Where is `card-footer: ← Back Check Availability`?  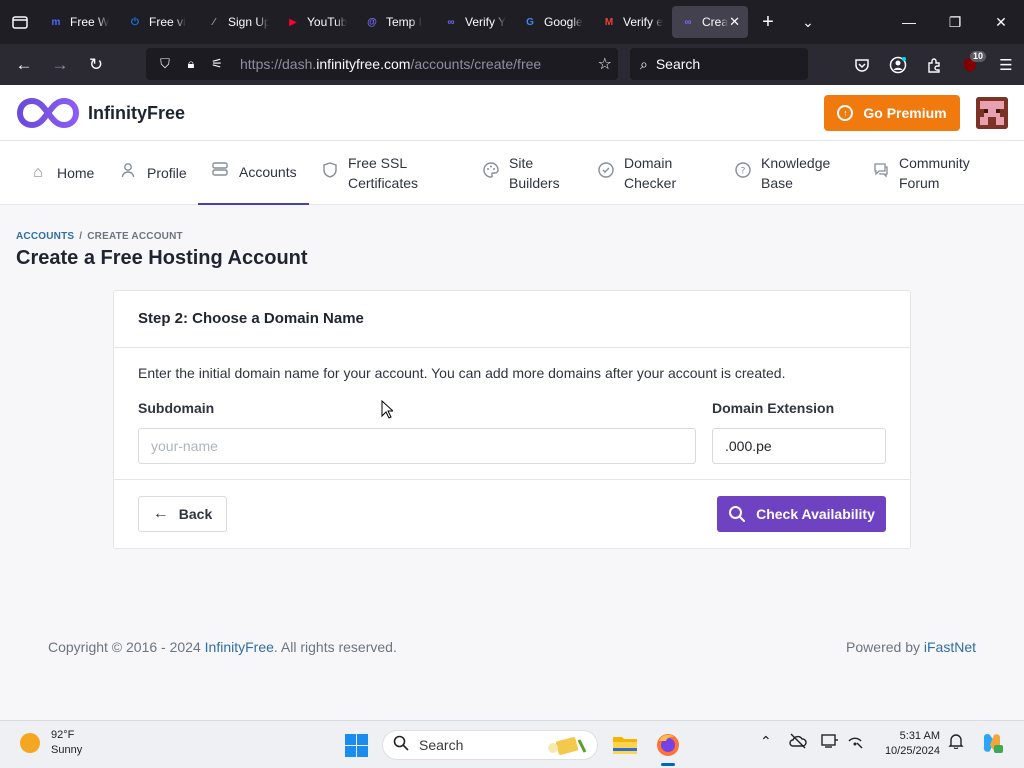
card-footer: ← Back Check Availability is located at coordinates (512, 514).